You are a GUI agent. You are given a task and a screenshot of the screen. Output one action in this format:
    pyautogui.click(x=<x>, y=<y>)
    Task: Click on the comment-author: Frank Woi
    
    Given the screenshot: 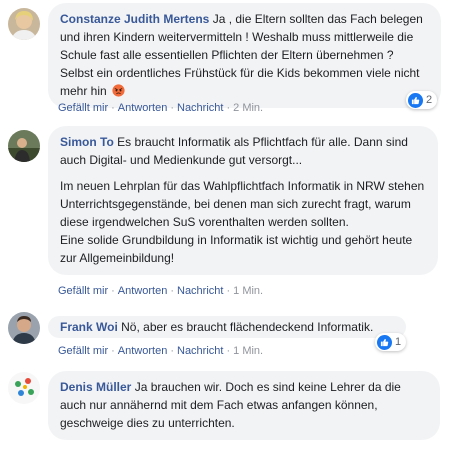 What is the action you would take?
    pyautogui.click(x=89, y=327)
    